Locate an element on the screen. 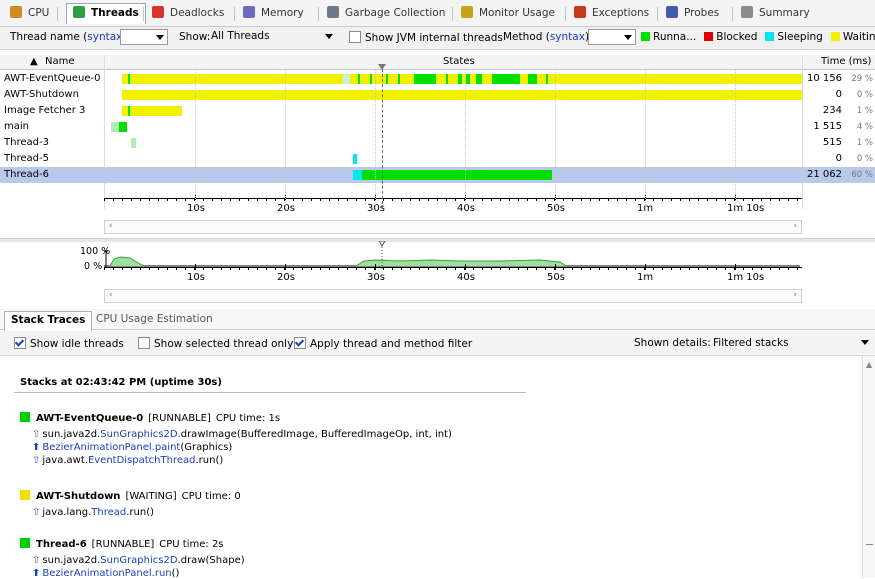 The height and width of the screenshot is (579, 875). stack-frame: ⬆ BezierAnimationPanel.run() is located at coordinates (105, 573).